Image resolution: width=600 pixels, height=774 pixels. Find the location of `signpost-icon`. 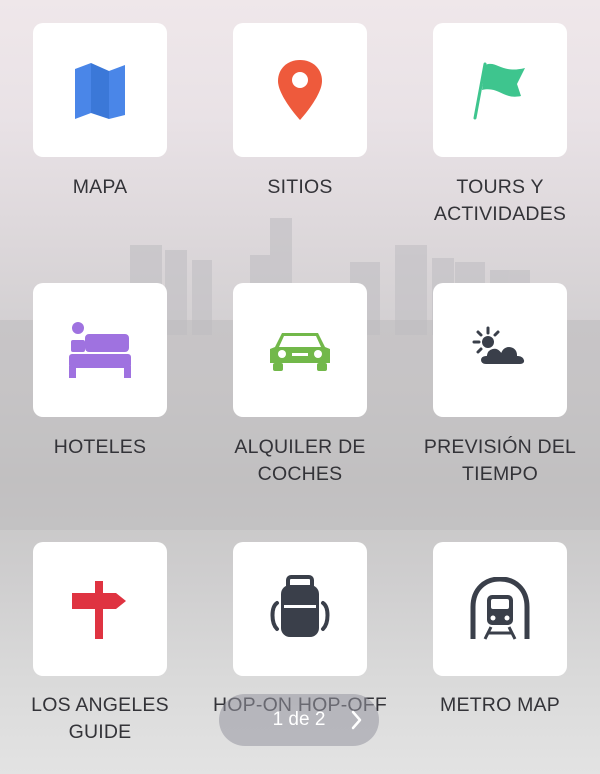

signpost-icon is located at coordinates (99, 610).